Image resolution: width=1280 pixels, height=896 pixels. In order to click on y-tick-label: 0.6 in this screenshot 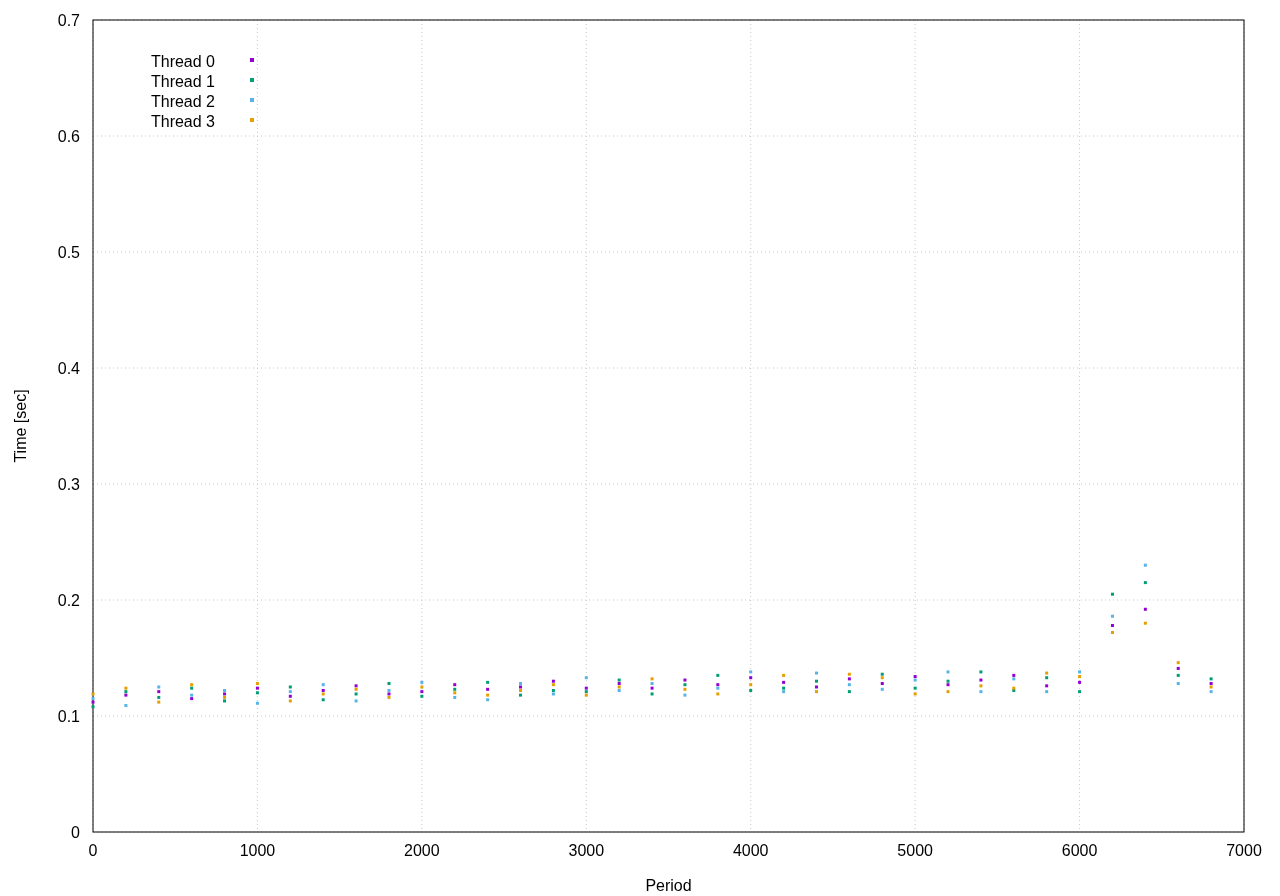, I will do `click(68, 136)`.